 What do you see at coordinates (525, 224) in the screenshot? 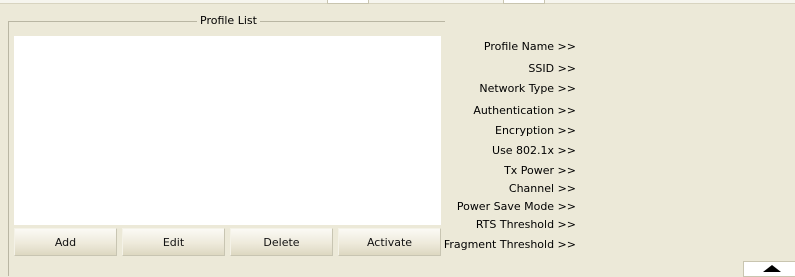
I see `rts-threshold-label: RTS Threshold >>` at bounding box center [525, 224].